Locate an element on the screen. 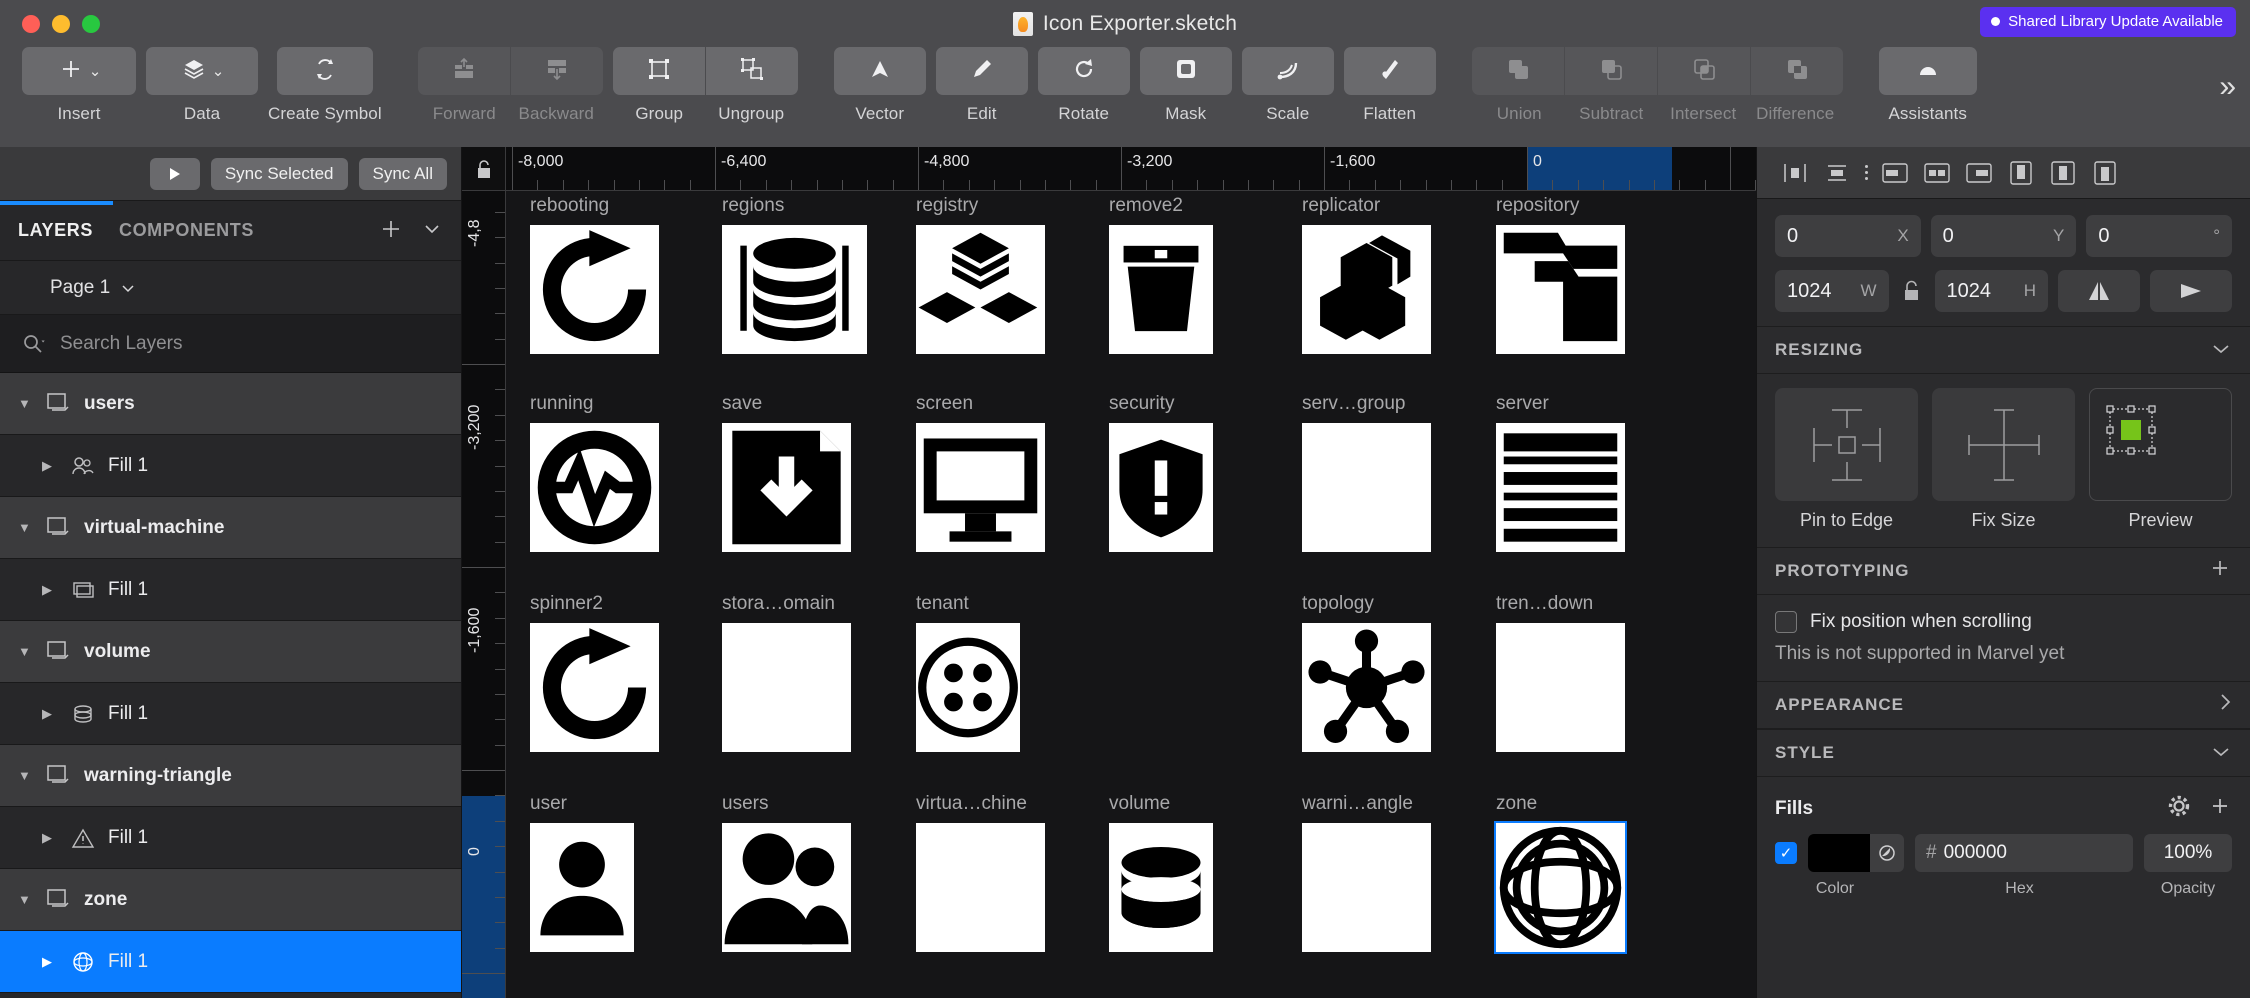 The image size is (2250, 998). toolbar-move-backward-button is located at coordinates (556, 71).